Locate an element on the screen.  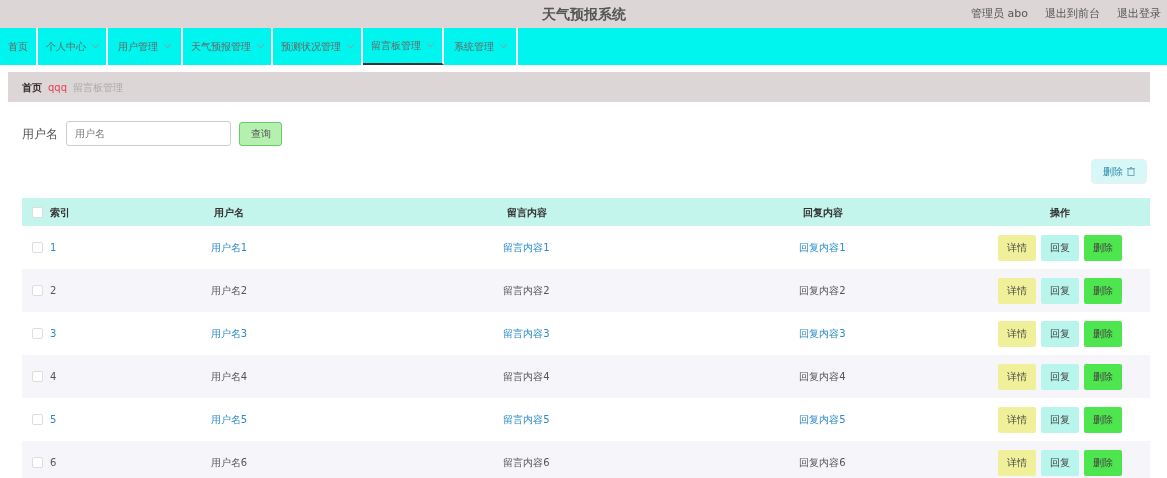
column-header: 用户名 is located at coordinates (229, 212).